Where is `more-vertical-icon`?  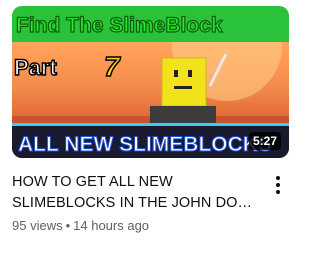 more-vertical-icon is located at coordinates (278, 185).